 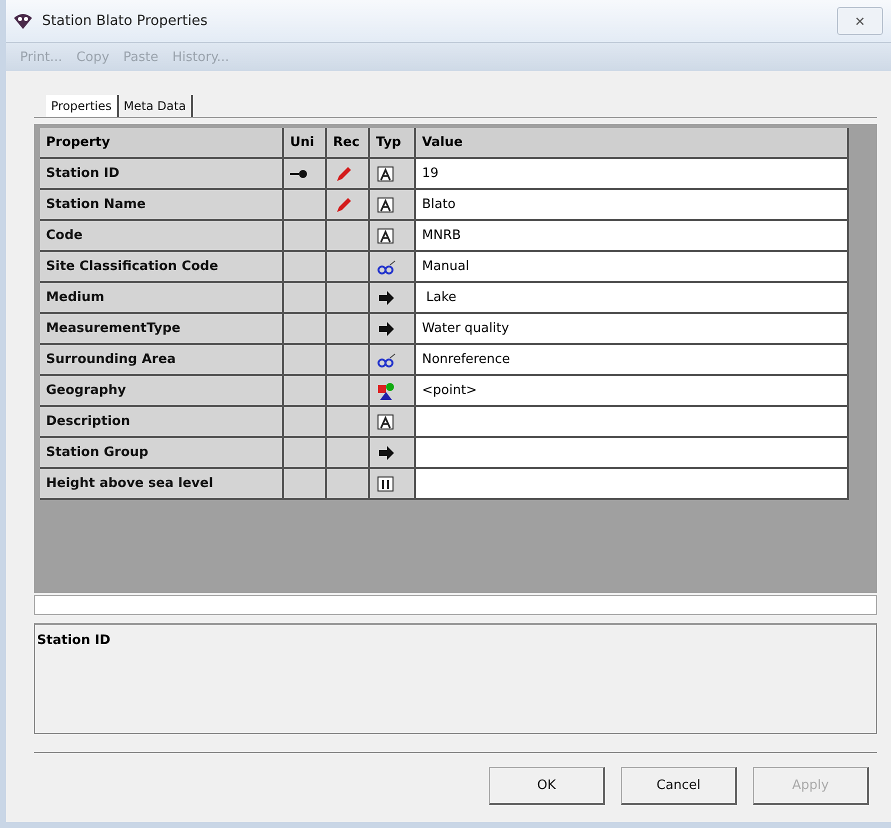 What do you see at coordinates (632, 143) in the screenshot?
I see `column-header: Value` at bounding box center [632, 143].